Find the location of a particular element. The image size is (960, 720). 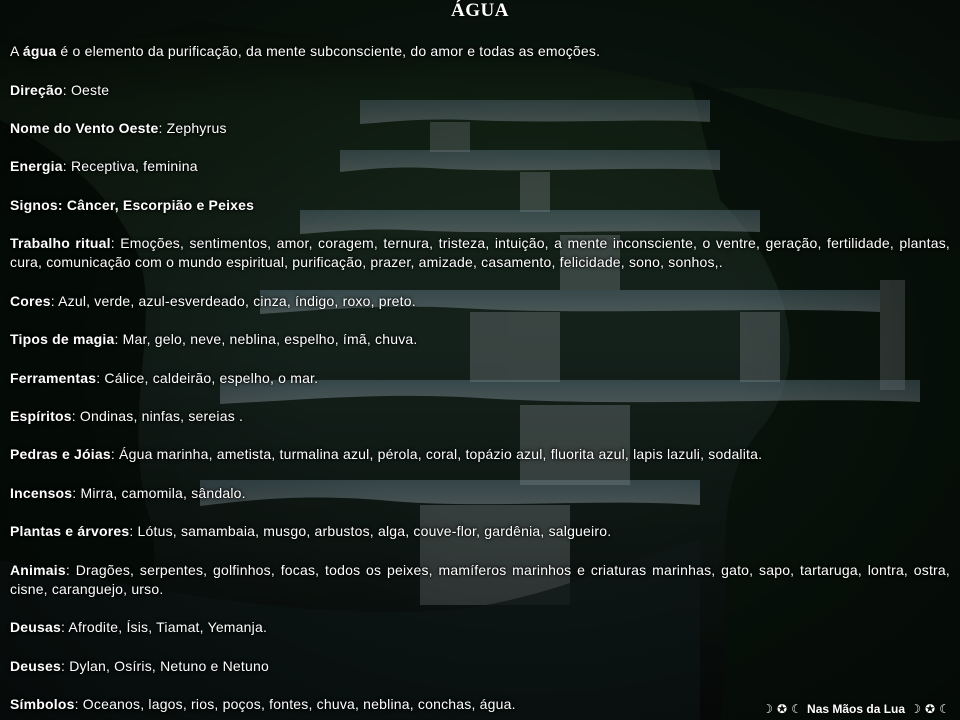

item-value: : Câncer, Escorpião e Peixes is located at coordinates (156, 205).